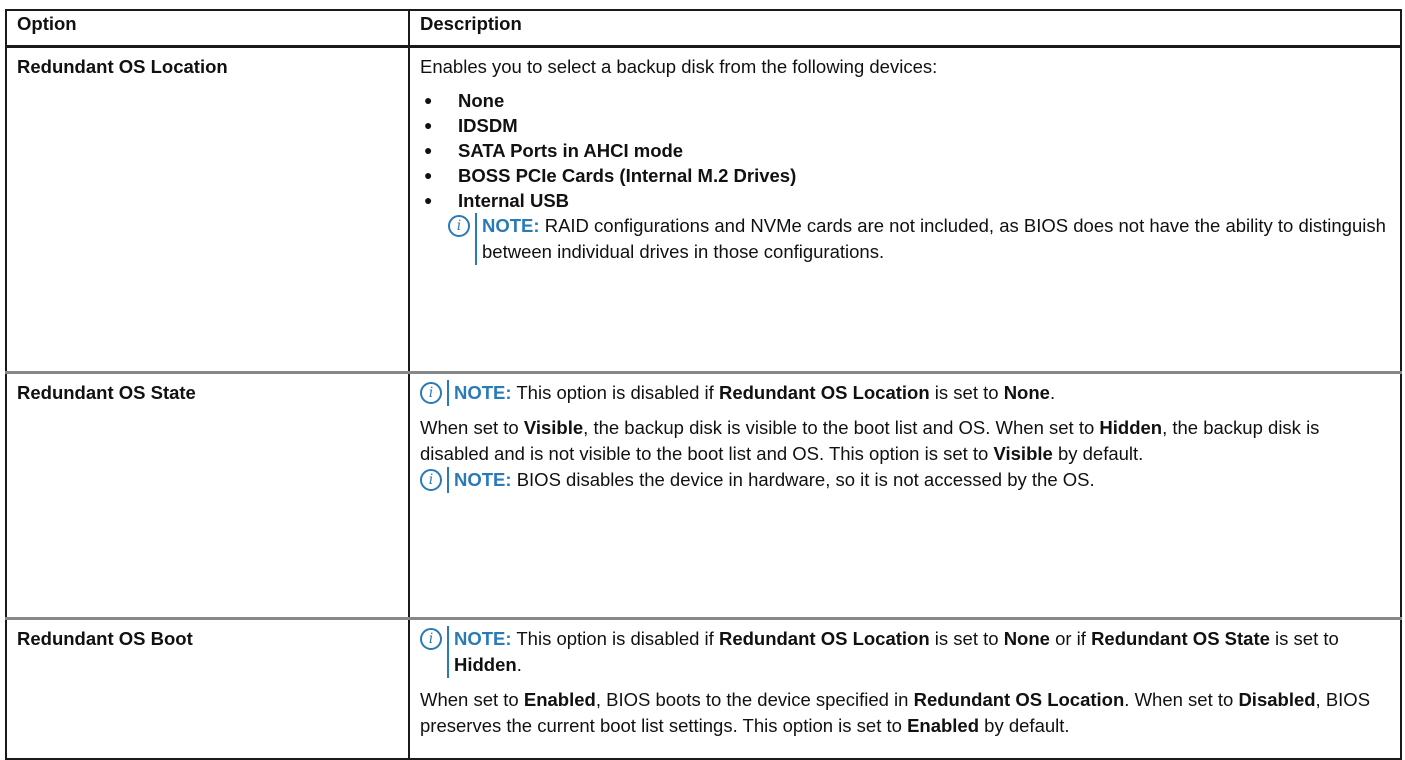 The height and width of the screenshot is (760, 1405). I want to click on text: . When set to, so click(1181, 699).